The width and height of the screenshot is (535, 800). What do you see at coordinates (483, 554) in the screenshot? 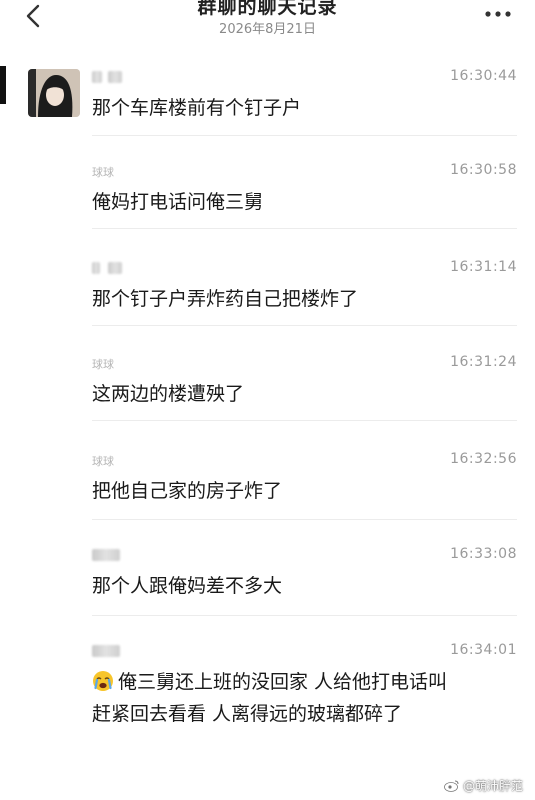
I see `message-time: 16:33:08` at bounding box center [483, 554].